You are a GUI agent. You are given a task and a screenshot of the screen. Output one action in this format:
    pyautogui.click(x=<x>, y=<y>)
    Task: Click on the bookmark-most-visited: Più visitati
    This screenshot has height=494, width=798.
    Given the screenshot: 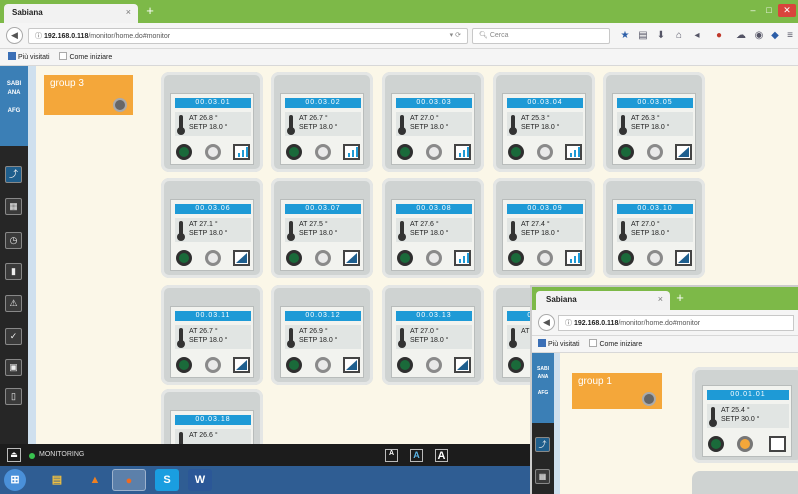 What is the action you would take?
    pyautogui.click(x=29, y=56)
    